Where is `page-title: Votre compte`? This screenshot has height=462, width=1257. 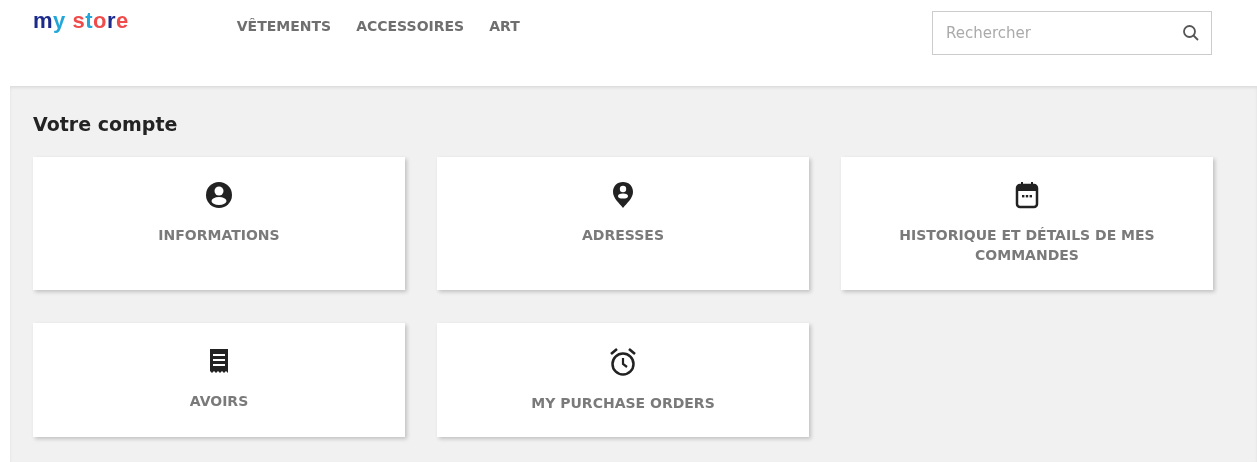 page-title: Votre compte is located at coordinates (106, 124).